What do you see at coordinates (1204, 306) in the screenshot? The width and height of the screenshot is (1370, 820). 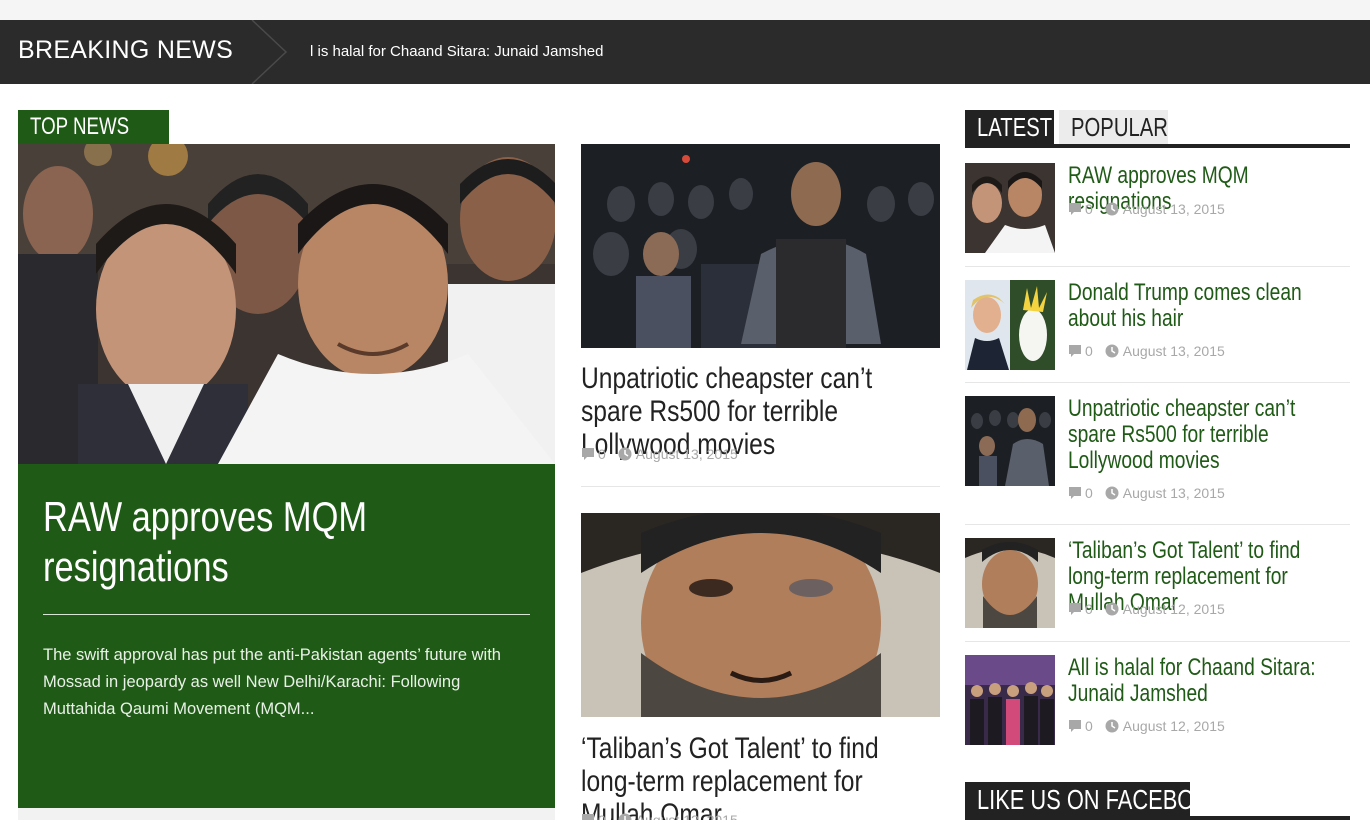 I see `sidebar-item-title: Donald Trump comes clean about his hair` at bounding box center [1204, 306].